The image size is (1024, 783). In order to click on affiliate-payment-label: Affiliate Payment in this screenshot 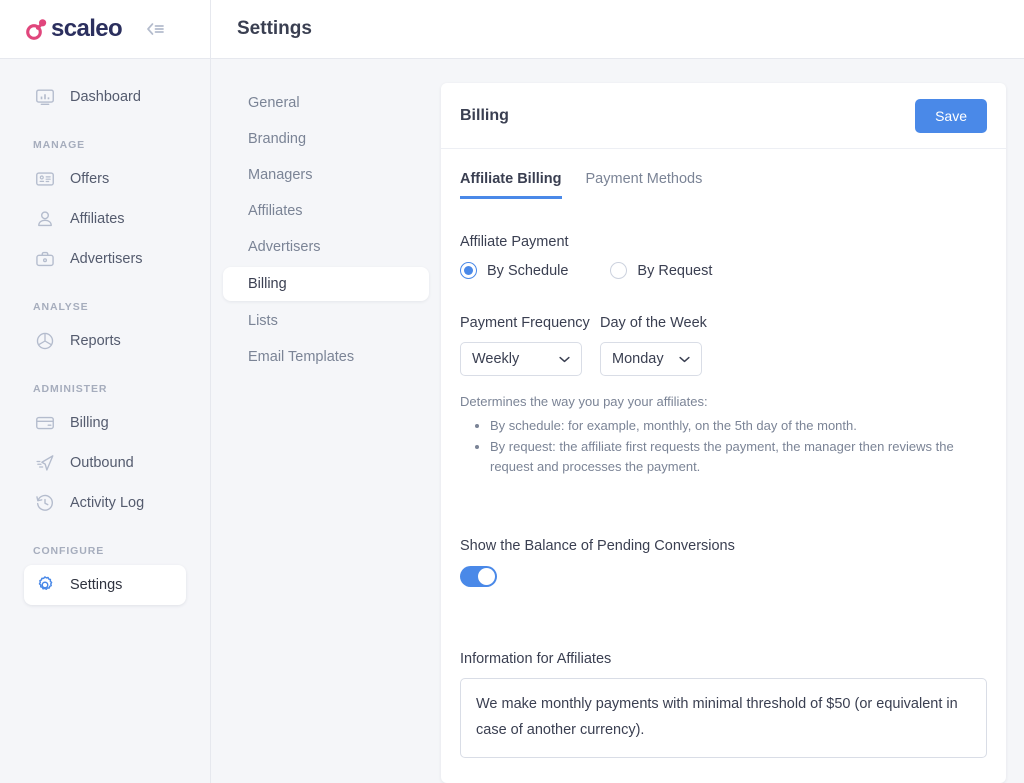, I will do `click(514, 242)`.